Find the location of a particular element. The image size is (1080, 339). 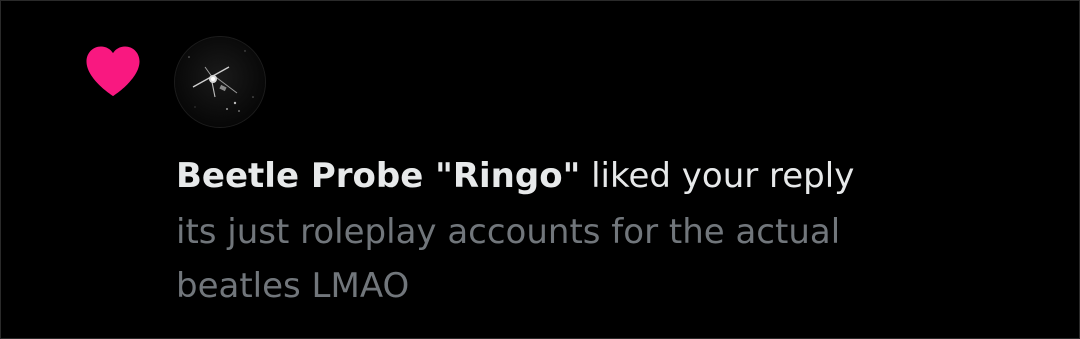

satellite-probe-avatar is located at coordinates (220, 82).